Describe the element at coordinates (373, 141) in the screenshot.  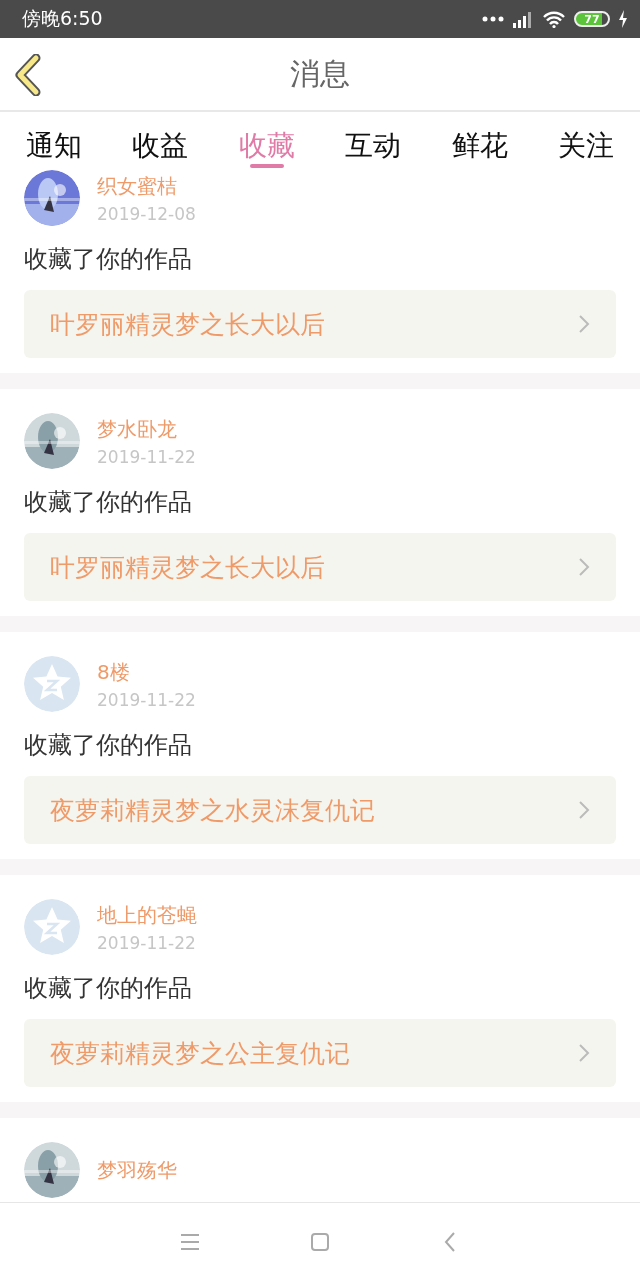
I see `tab: 互动` at that location.